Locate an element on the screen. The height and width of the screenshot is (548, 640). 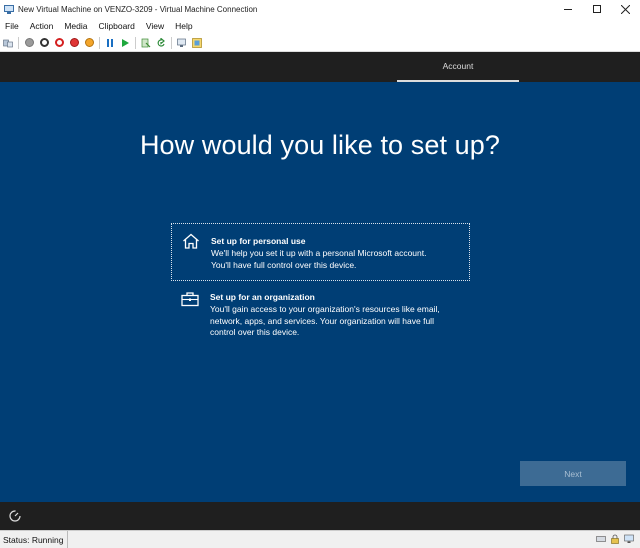
status-icons is located at coordinates (613, 539).